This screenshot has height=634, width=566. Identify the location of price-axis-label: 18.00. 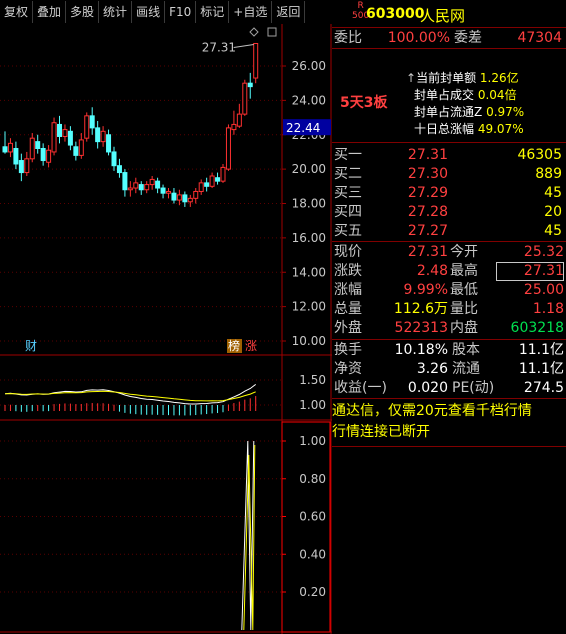
(309, 204).